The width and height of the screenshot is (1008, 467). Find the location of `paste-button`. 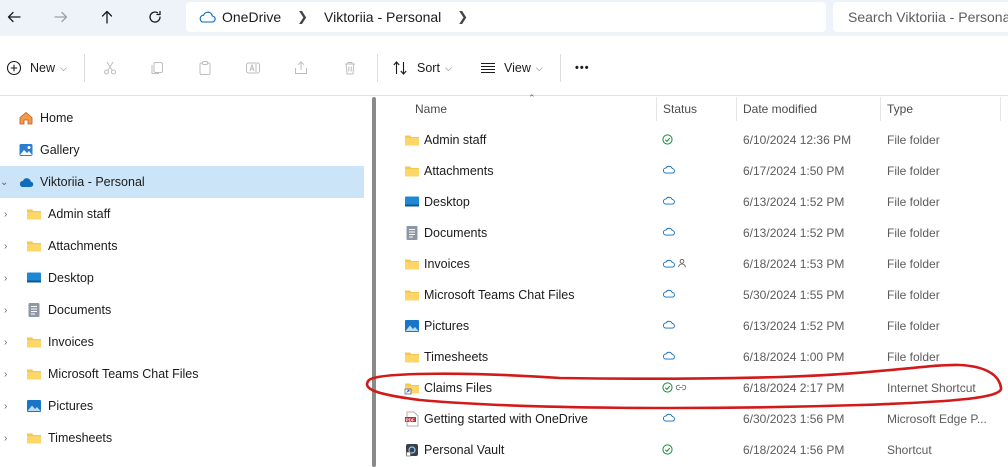

paste-button is located at coordinates (205, 68).